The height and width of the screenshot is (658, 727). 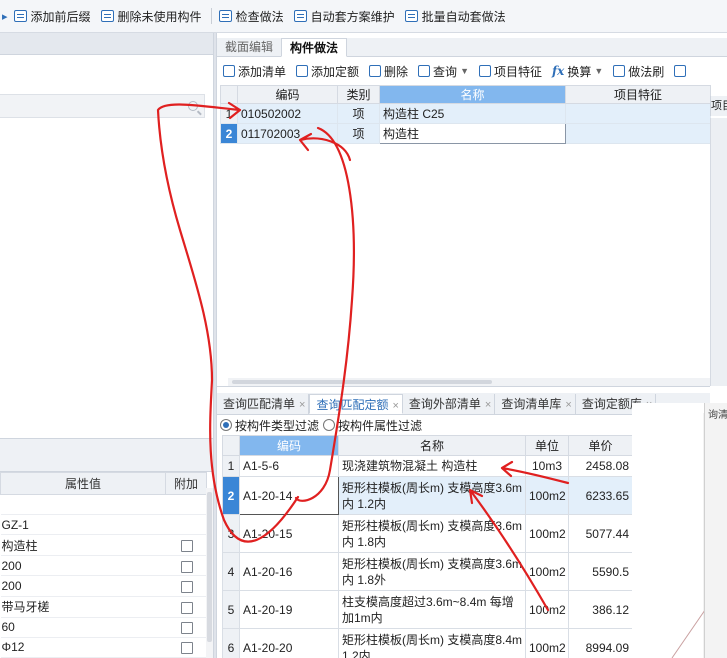 What do you see at coordinates (103, 505) in the screenshot?
I see `property-row` at bounding box center [103, 505].